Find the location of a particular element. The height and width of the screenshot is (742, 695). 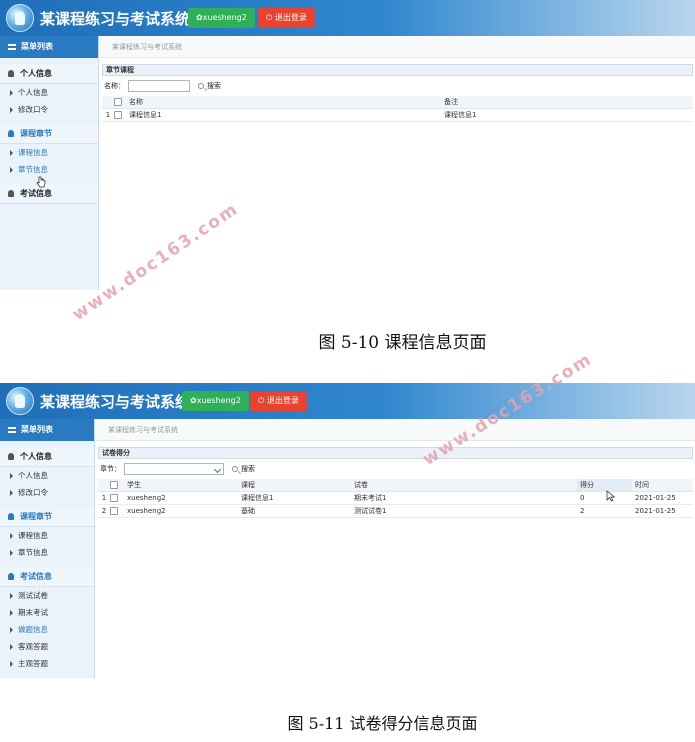

chapter-select is located at coordinates (174, 469).